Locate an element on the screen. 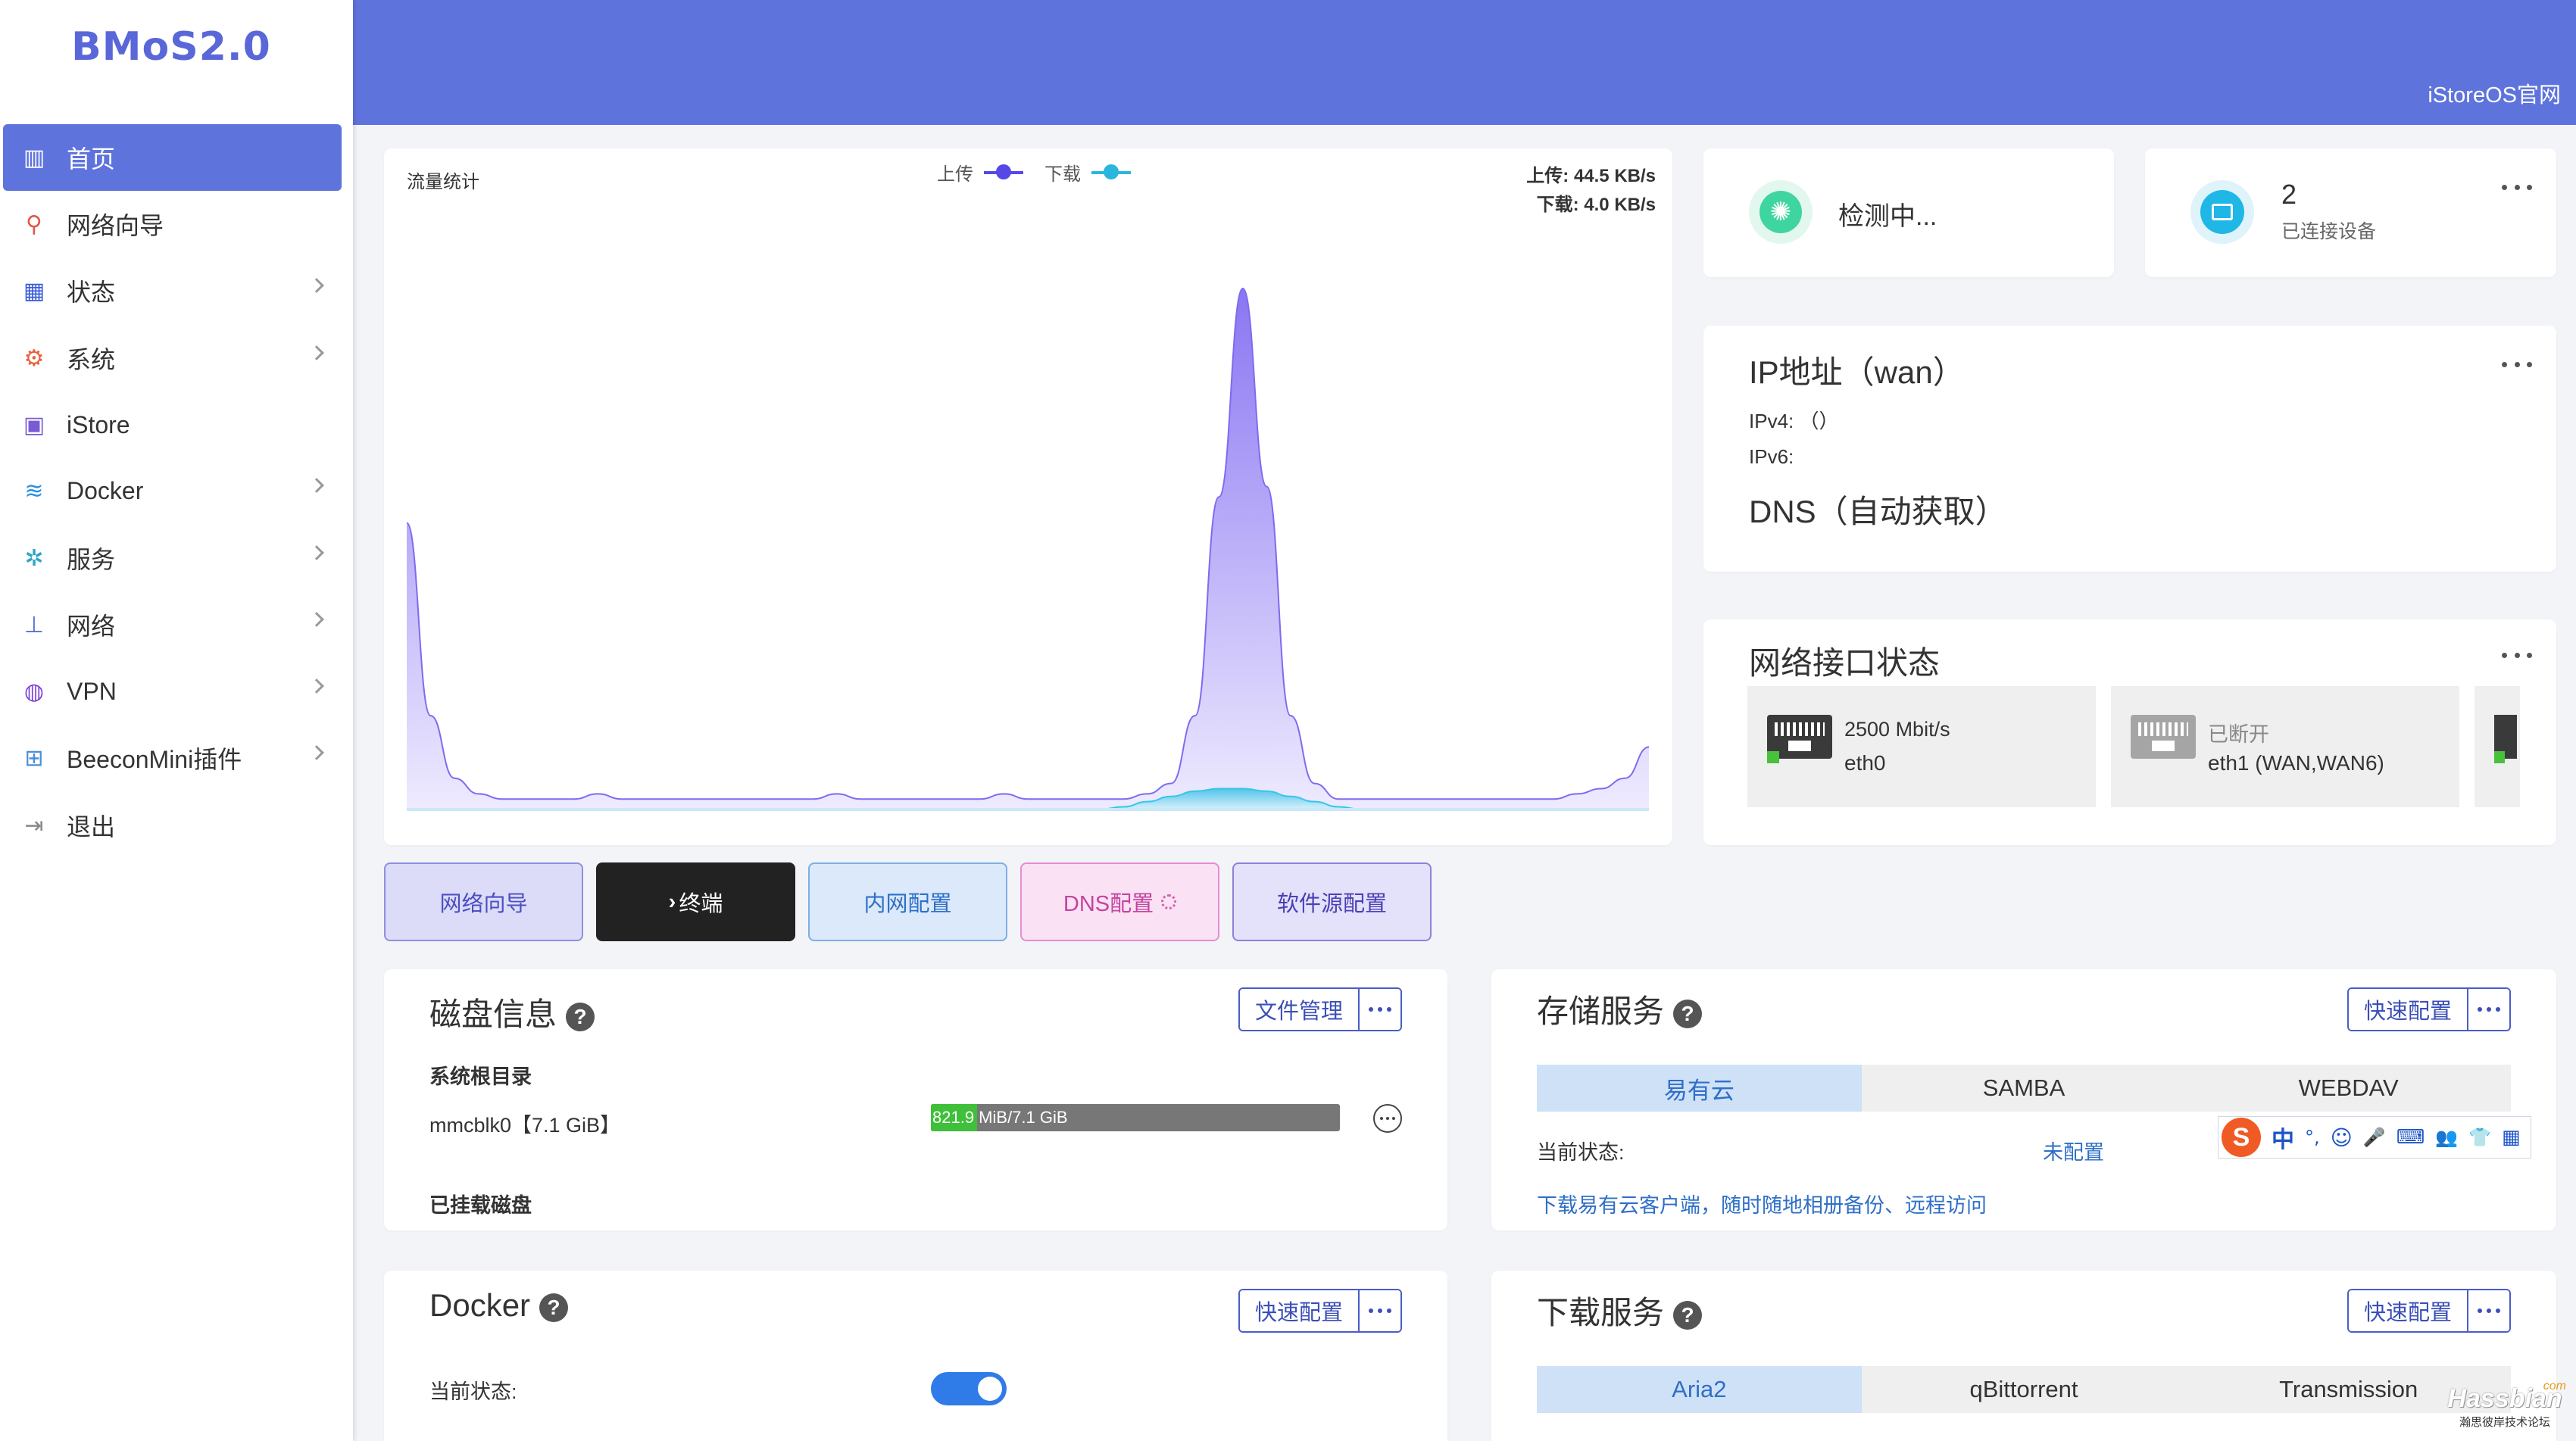 The width and height of the screenshot is (2576, 1441). sidebar-item-label: BeeconMini插件 is located at coordinates (155, 759).